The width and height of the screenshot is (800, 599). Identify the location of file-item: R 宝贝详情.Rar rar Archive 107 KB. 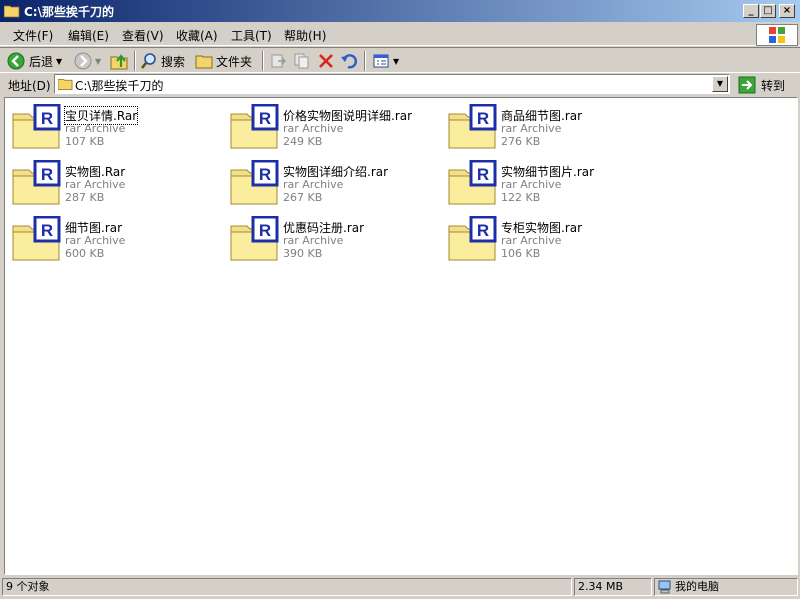
(114, 127).